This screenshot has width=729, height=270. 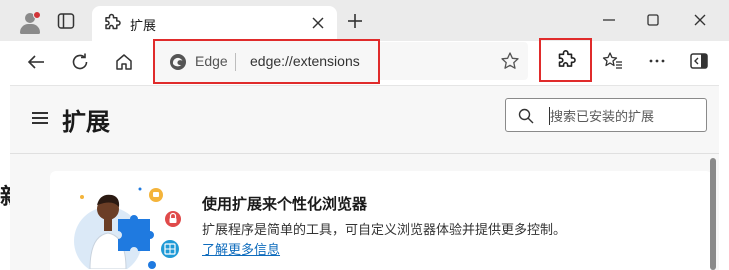 What do you see at coordinates (5, 195) in the screenshot?
I see `clipped-heading-glyph: 新` at bounding box center [5, 195].